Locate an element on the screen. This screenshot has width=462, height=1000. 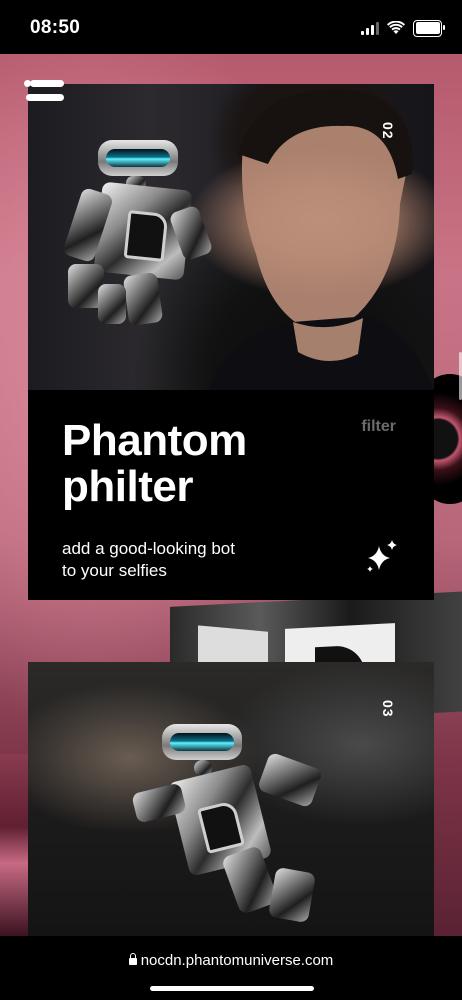
url-display: nocdn.phantomuniverse.com is located at coordinates (231, 960).